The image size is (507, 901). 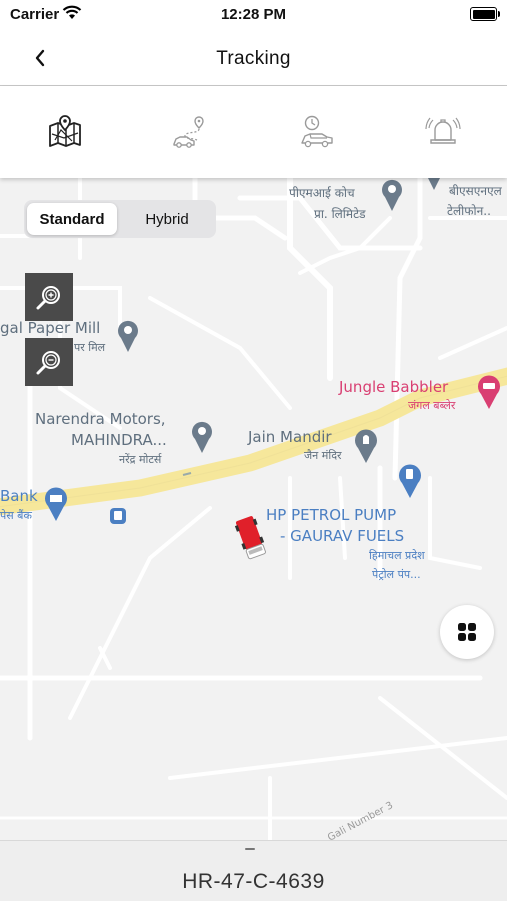 I want to click on map-icon, so click(x=65, y=131).